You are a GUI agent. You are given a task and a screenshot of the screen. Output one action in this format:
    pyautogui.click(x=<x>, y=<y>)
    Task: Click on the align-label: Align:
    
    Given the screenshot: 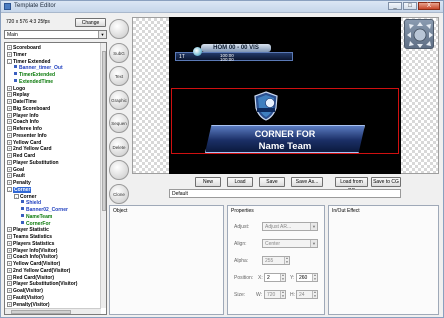 What is the action you would take?
    pyautogui.click(x=240, y=244)
    